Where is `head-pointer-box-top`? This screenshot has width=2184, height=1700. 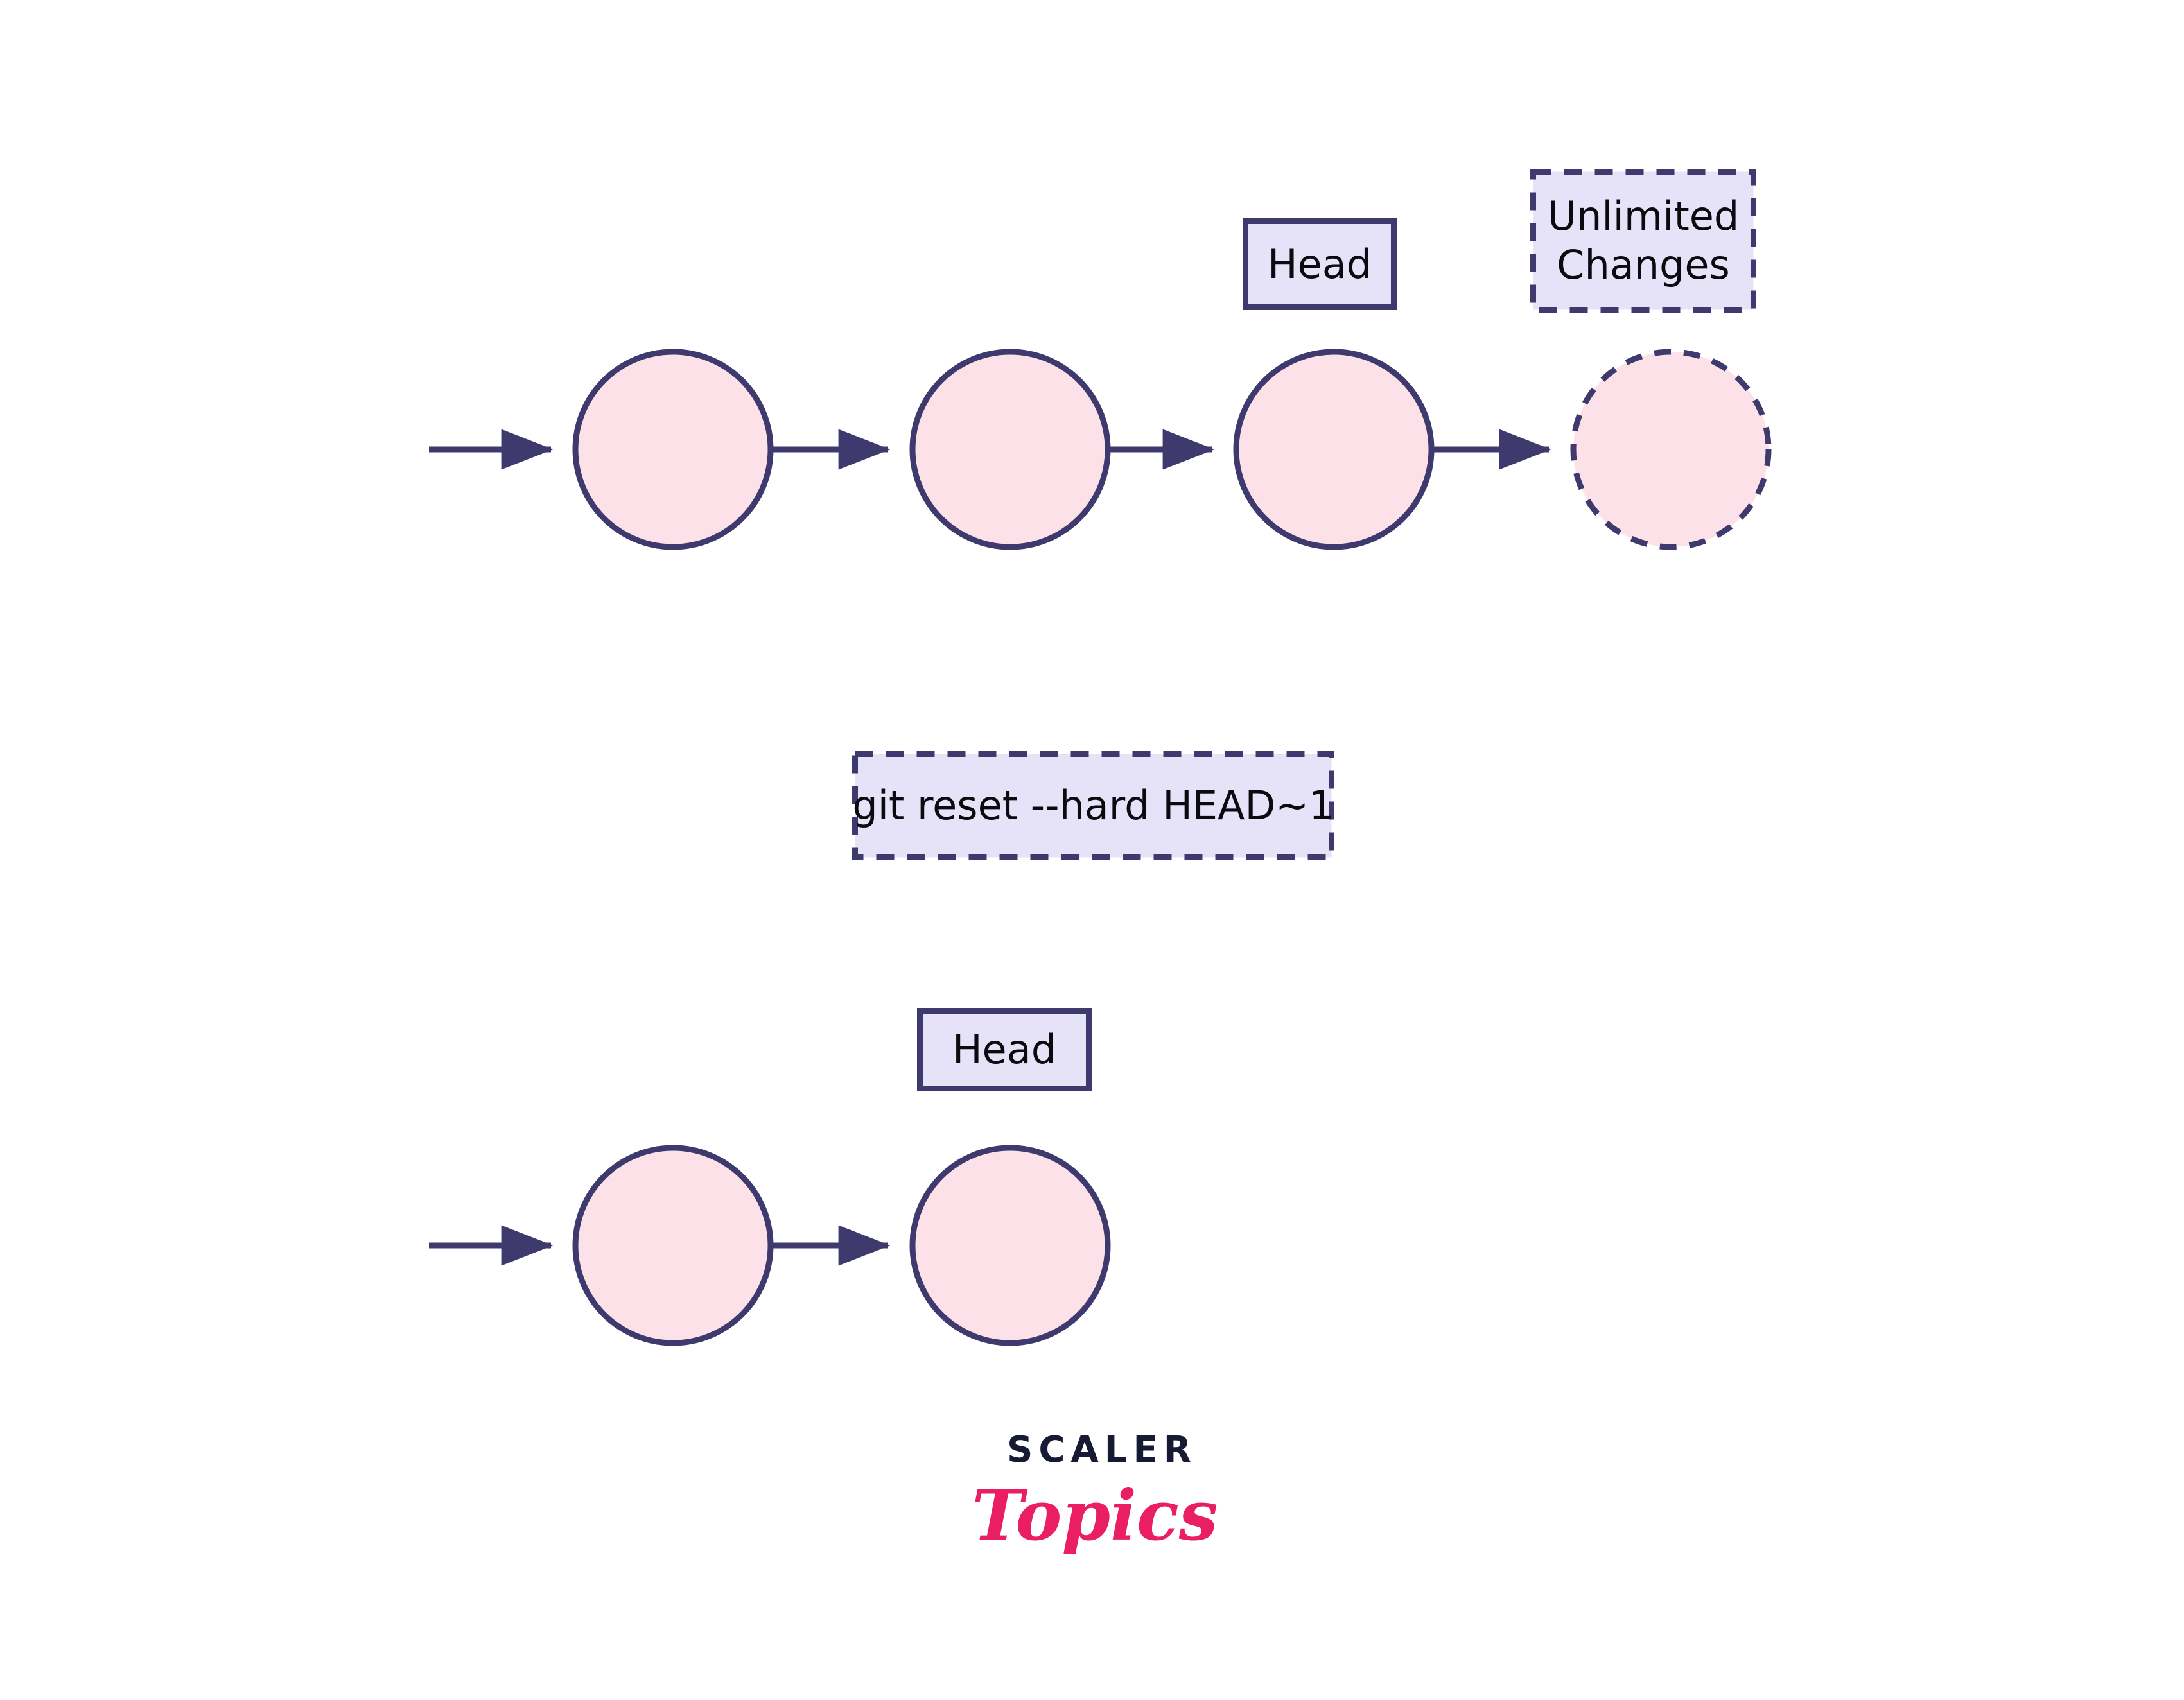 head-pointer-box-top is located at coordinates (1320, 264).